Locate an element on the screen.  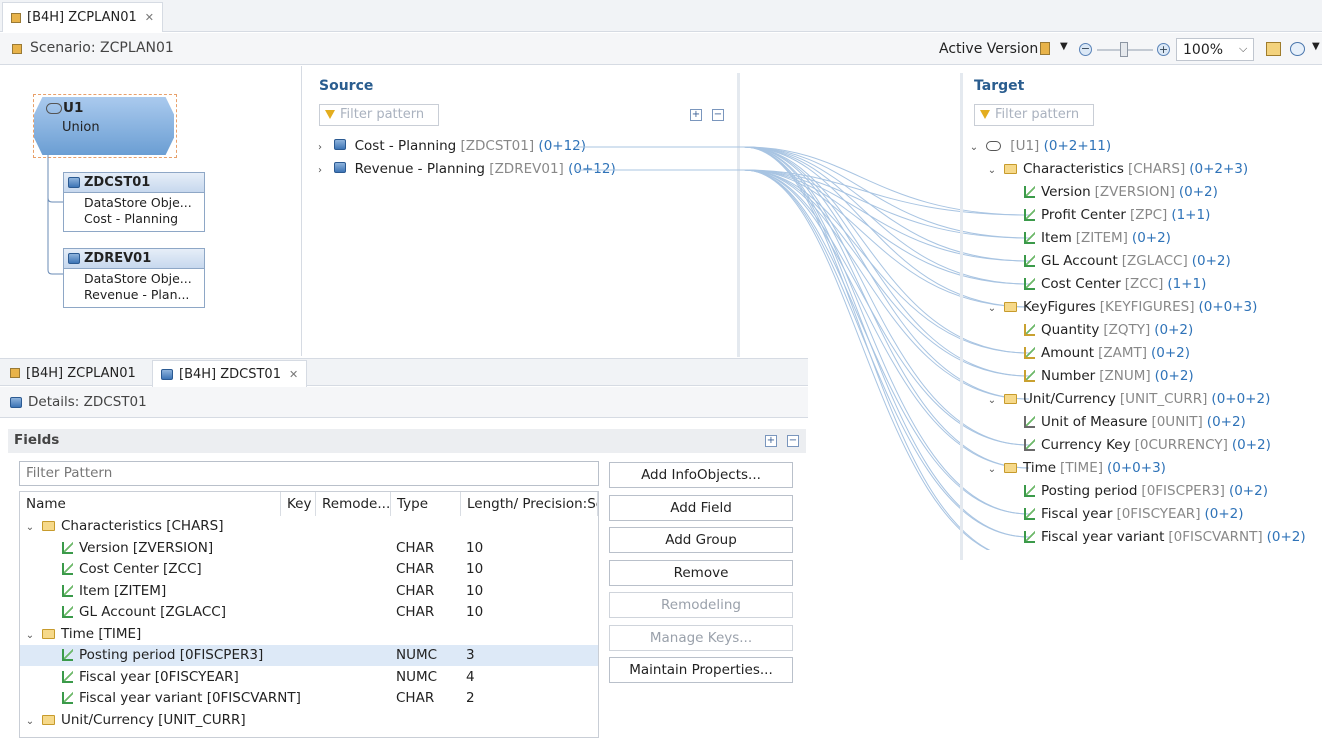
table-row: GL Account [ZGLACC] CHAR 10 is located at coordinates (309, 612).